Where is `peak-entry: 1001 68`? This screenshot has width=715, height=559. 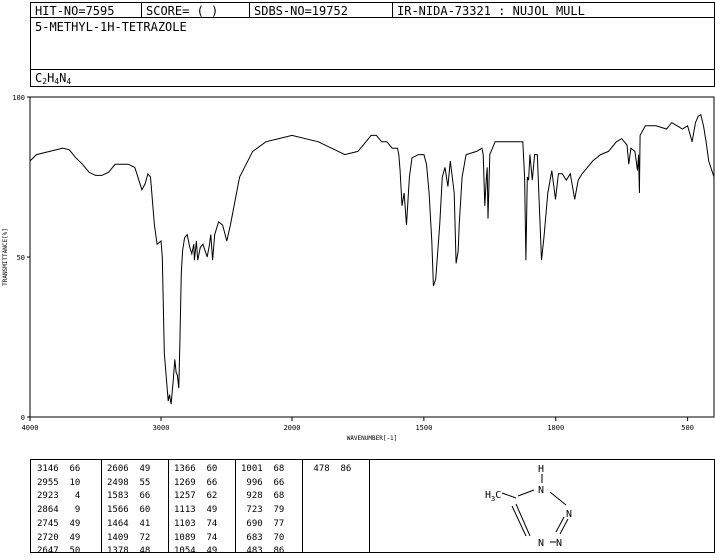
peak-entry: 1001 68 is located at coordinates (263, 469).